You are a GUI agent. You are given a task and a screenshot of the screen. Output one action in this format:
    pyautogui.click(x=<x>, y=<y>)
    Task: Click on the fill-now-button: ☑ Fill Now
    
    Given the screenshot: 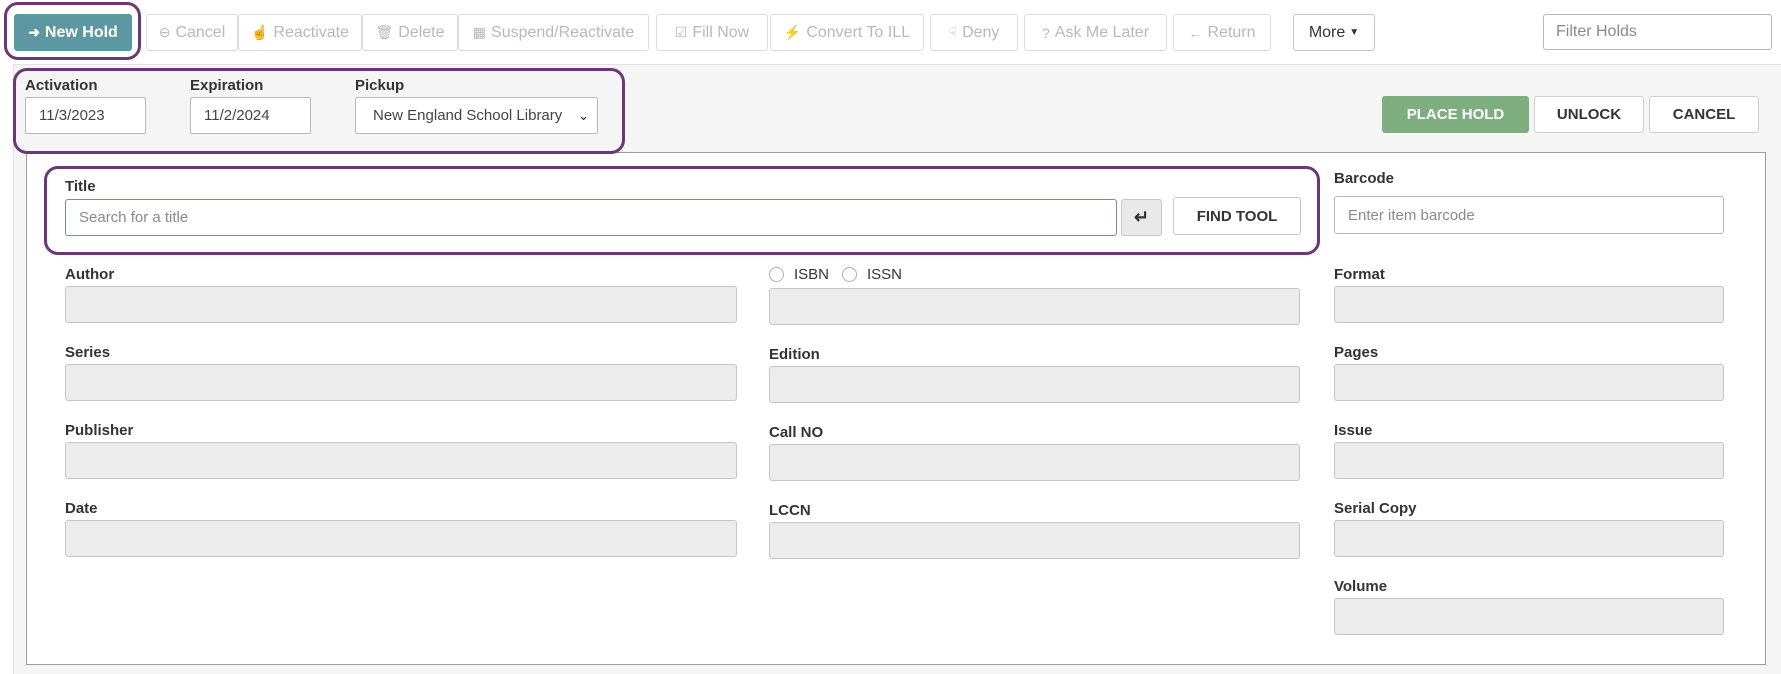 What is the action you would take?
    pyautogui.click(x=712, y=32)
    